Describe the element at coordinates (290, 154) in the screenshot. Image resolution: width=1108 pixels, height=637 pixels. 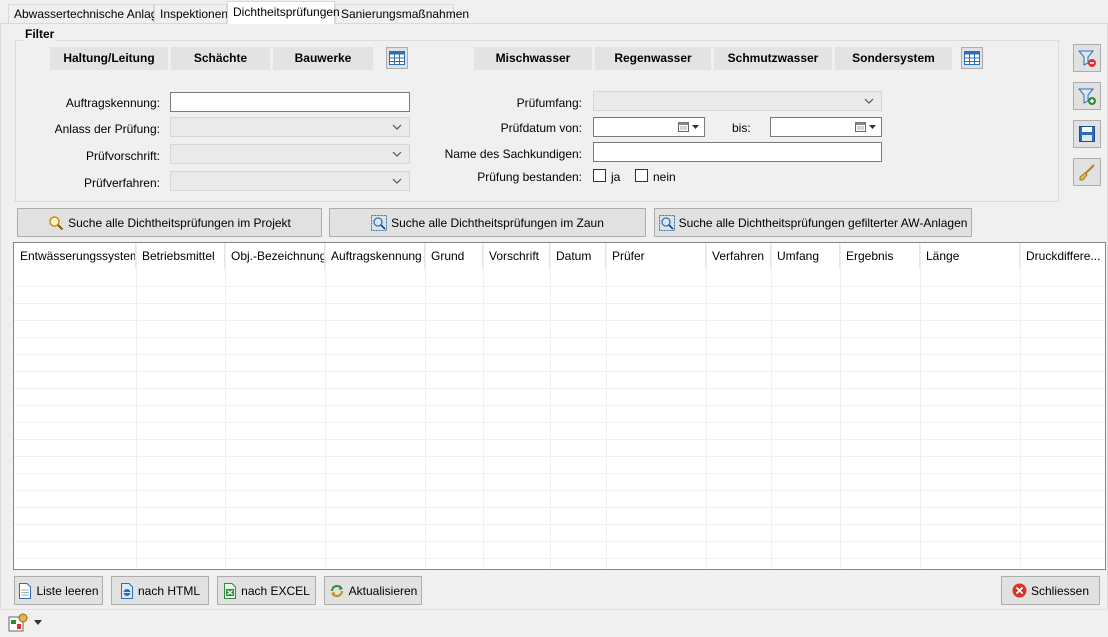
I see `pruefvorschrift-combo` at that location.